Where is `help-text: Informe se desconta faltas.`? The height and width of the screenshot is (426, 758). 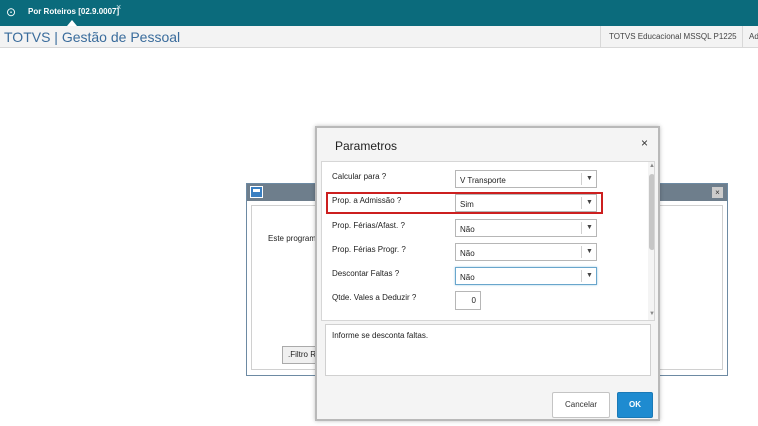 help-text: Informe se desconta faltas. is located at coordinates (380, 335).